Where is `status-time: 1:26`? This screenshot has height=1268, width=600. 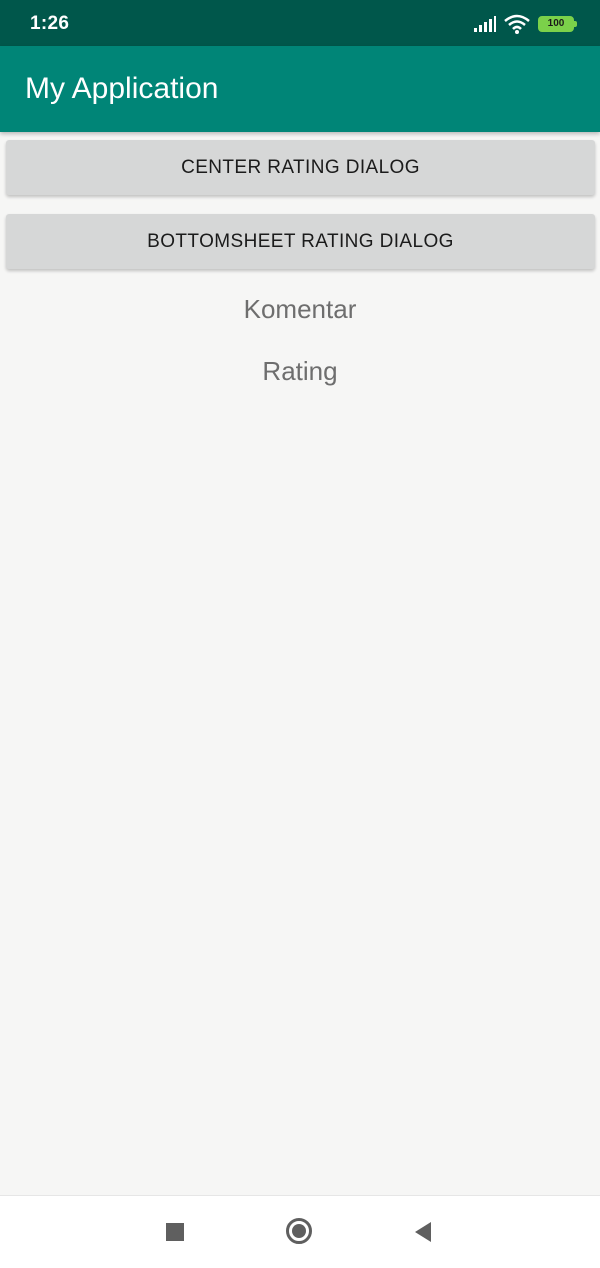
status-time: 1:26 is located at coordinates (50, 23).